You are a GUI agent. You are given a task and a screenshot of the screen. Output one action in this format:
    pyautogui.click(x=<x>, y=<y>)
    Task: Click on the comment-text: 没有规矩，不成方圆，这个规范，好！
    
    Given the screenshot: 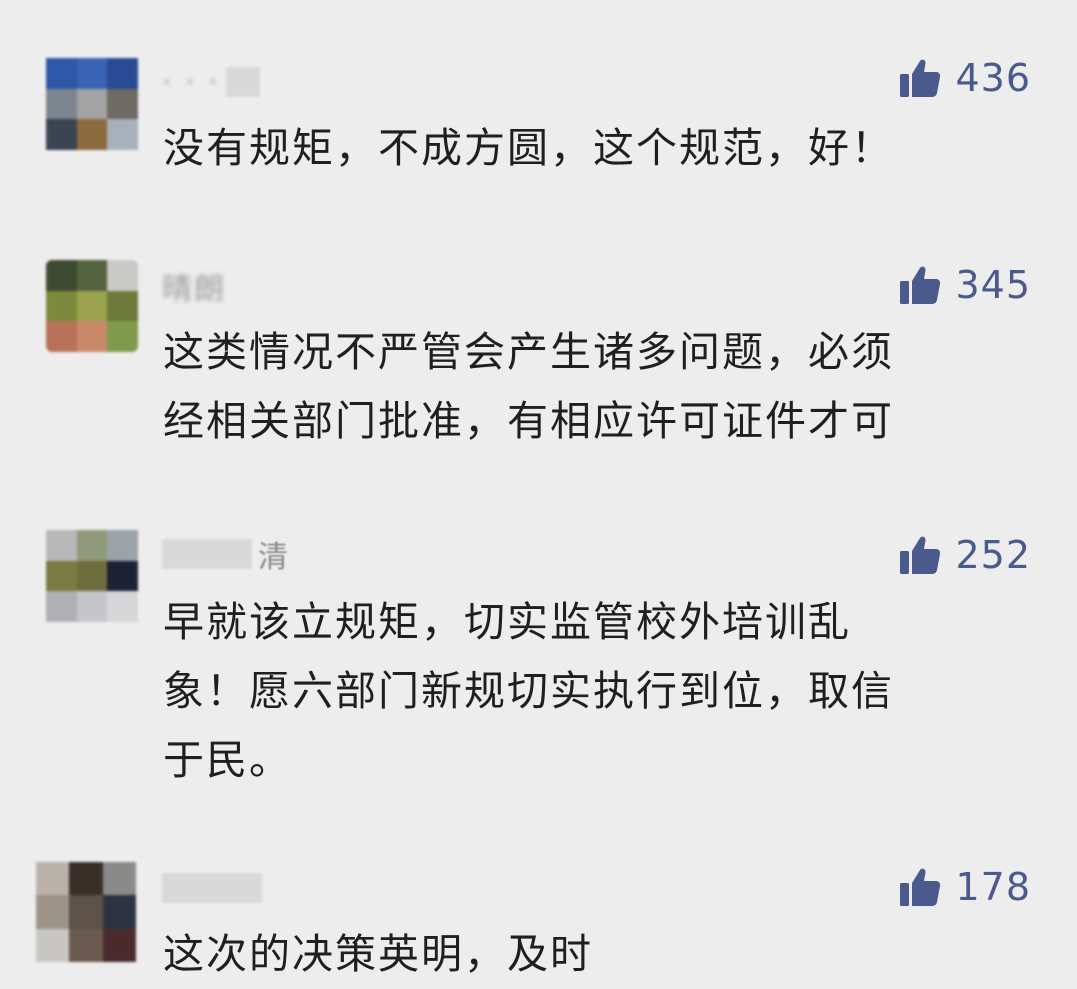 What is the action you would take?
    pyautogui.click(x=528, y=148)
    